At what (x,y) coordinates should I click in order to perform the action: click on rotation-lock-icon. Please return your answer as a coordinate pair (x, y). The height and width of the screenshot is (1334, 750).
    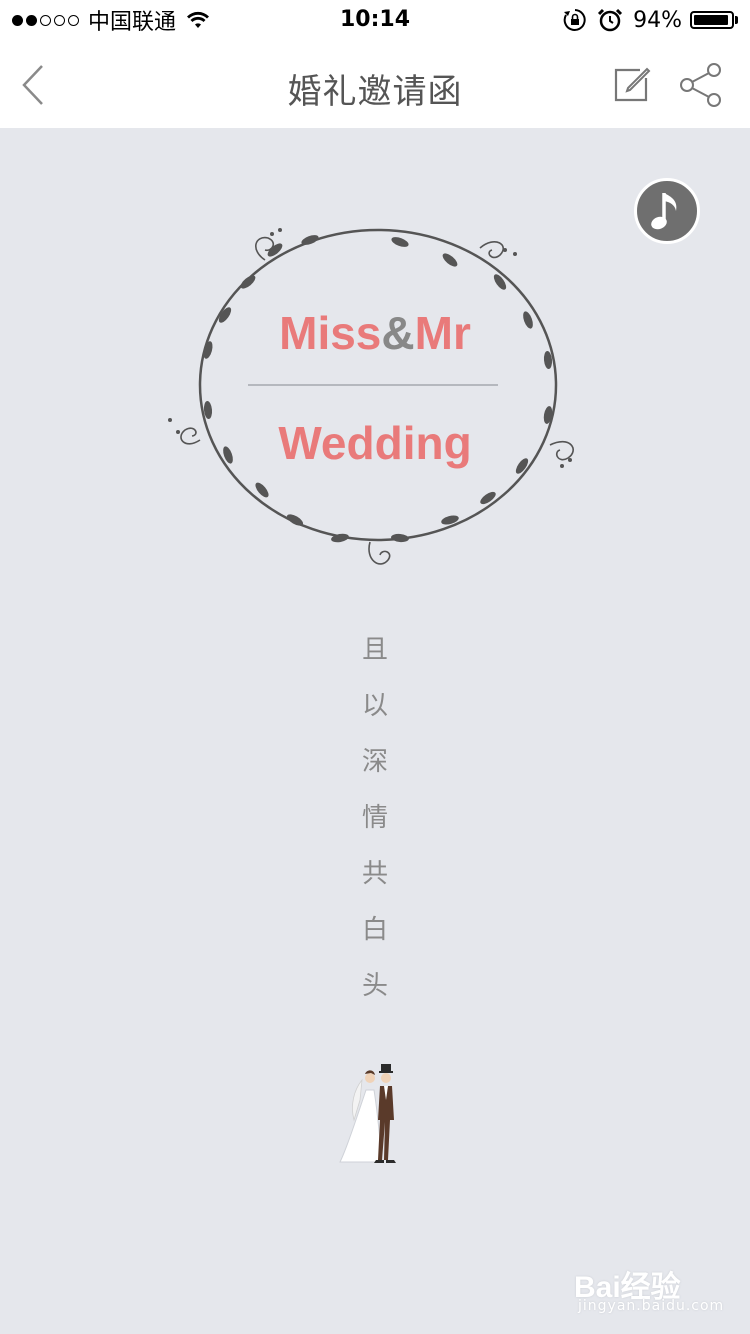
    Looking at the image, I should click on (574, 20).